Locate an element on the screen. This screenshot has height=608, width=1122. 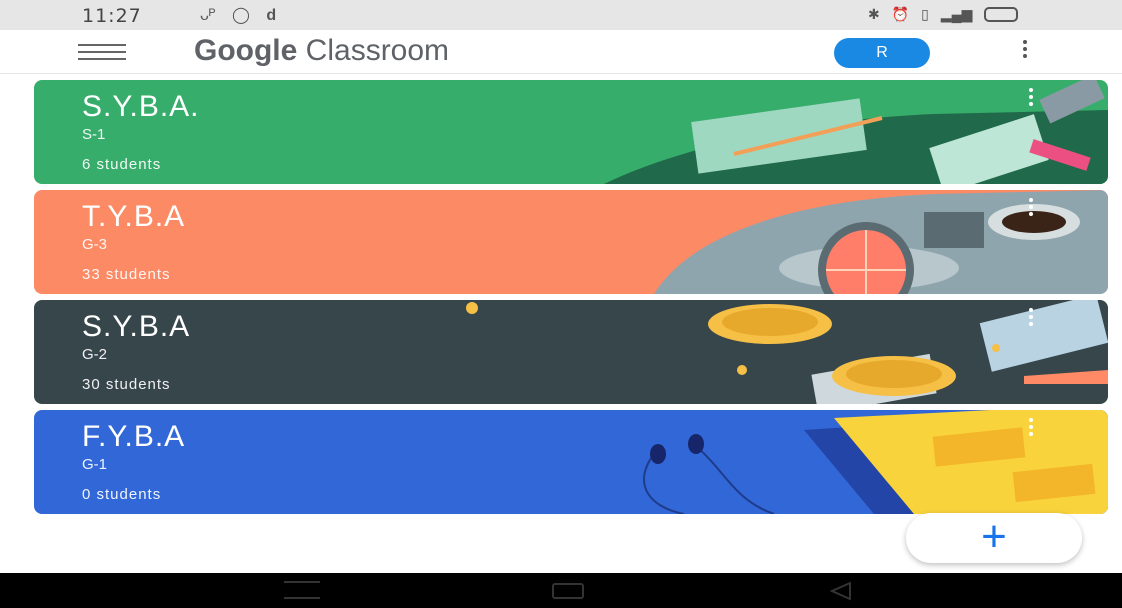
class-name: F.Y.B.A is located at coordinates (134, 436).